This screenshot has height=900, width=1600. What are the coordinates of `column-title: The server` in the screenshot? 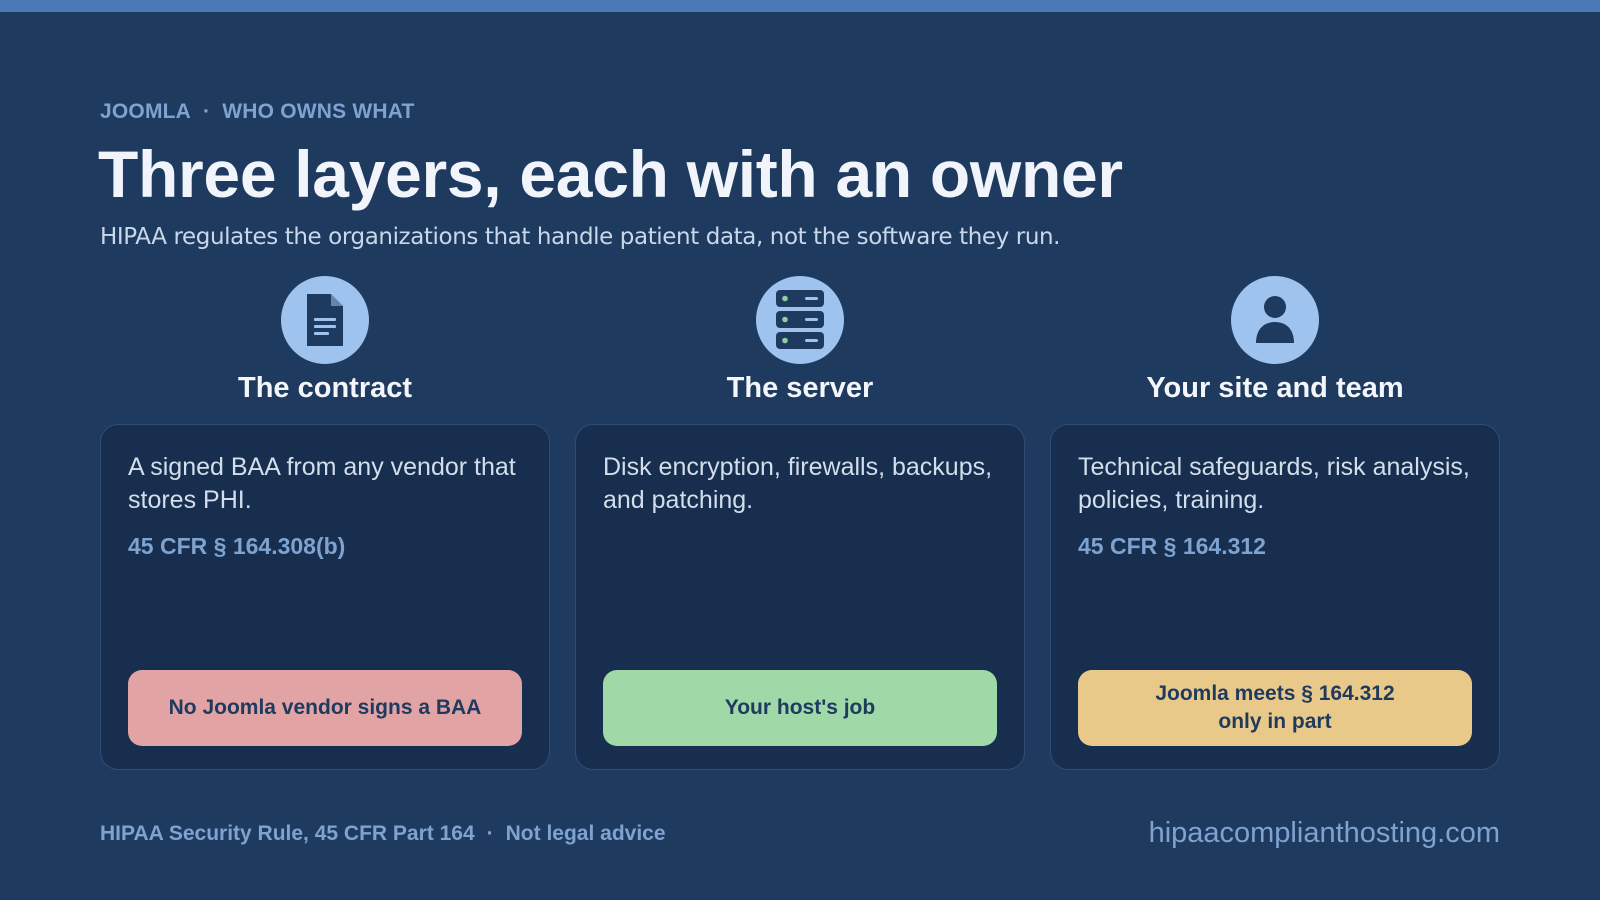 It's located at (800, 388).